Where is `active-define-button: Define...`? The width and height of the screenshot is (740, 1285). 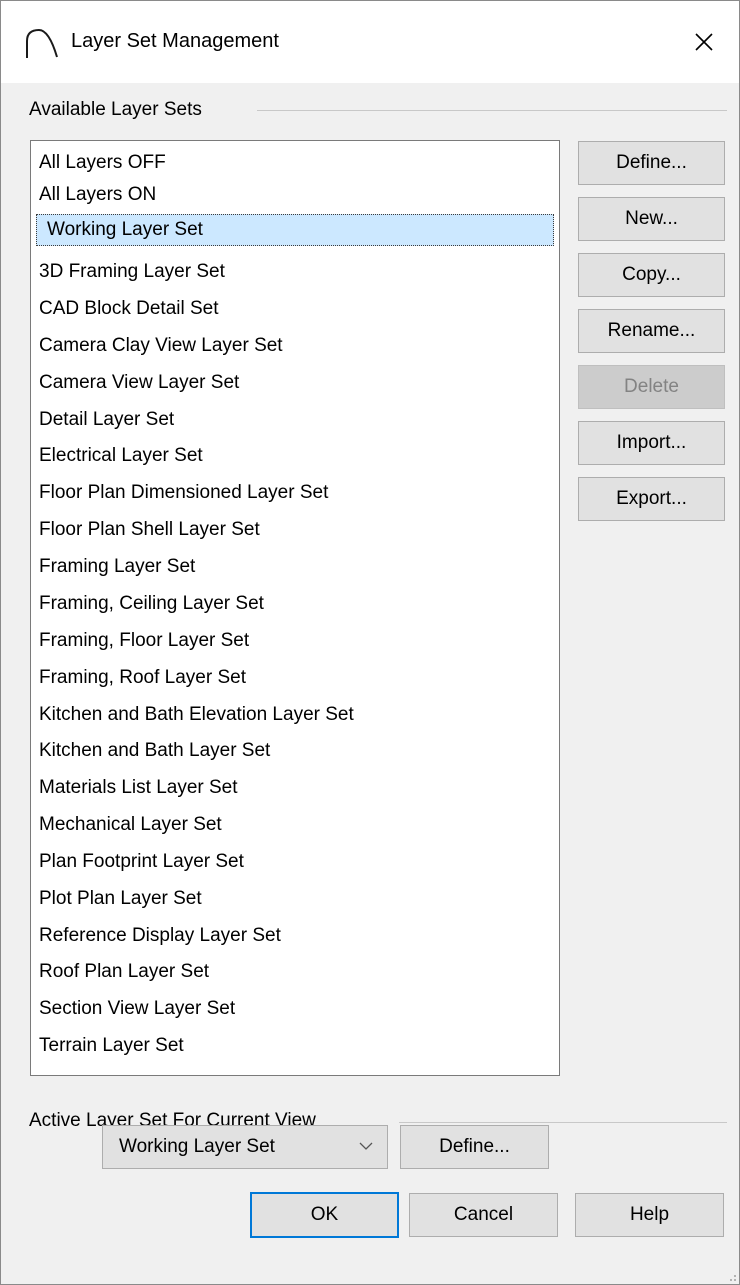 active-define-button: Define... is located at coordinates (474, 1147).